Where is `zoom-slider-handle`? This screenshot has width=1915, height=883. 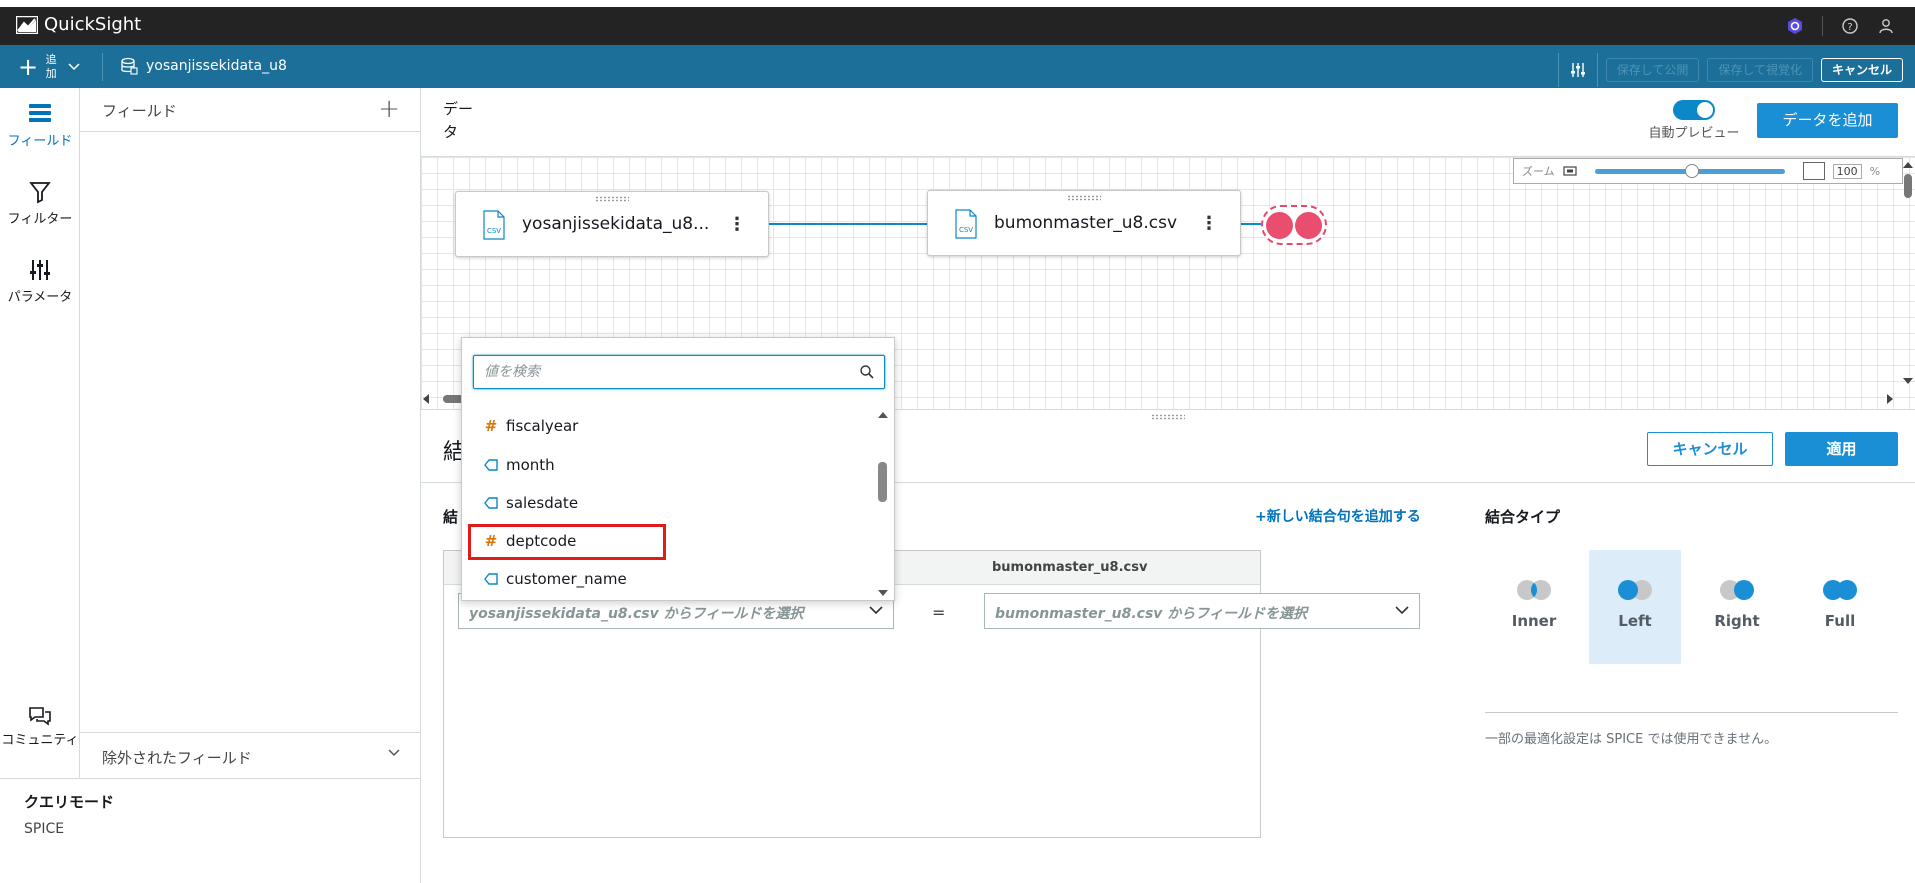 zoom-slider-handle is located at coordinates (1691, 170).